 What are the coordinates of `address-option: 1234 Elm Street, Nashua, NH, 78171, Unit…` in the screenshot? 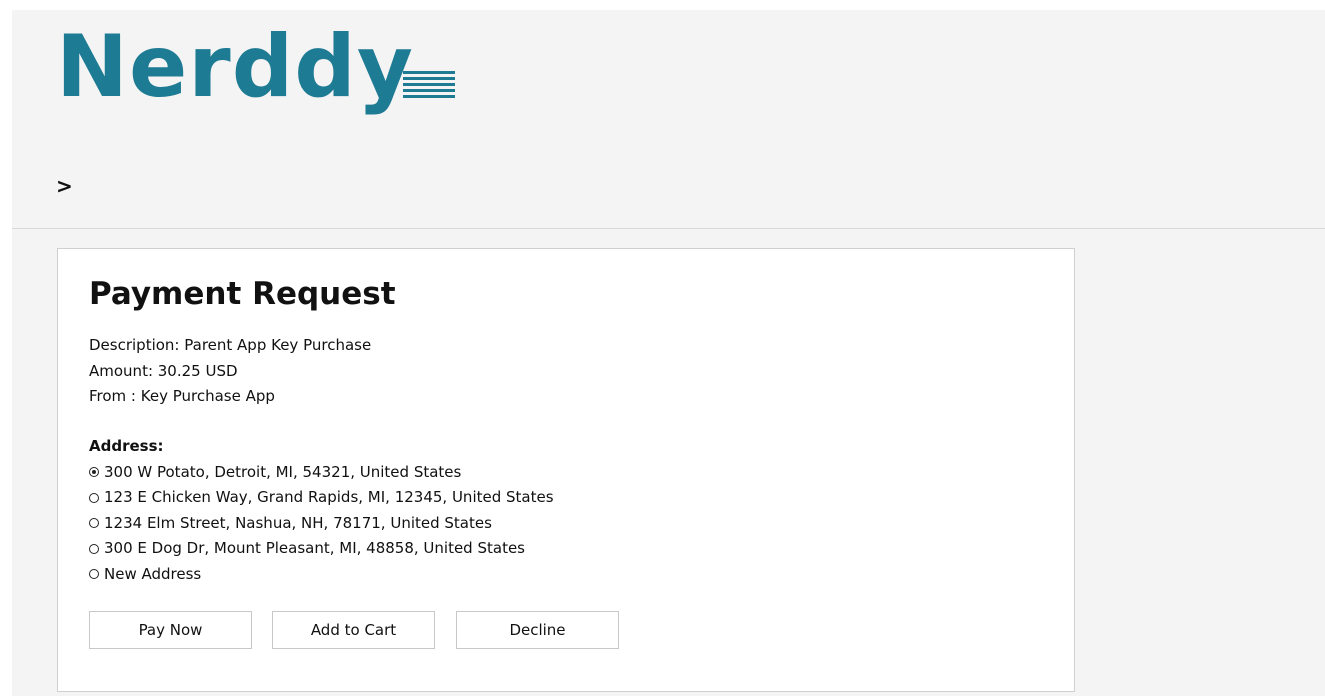 It's located at (321, 524).